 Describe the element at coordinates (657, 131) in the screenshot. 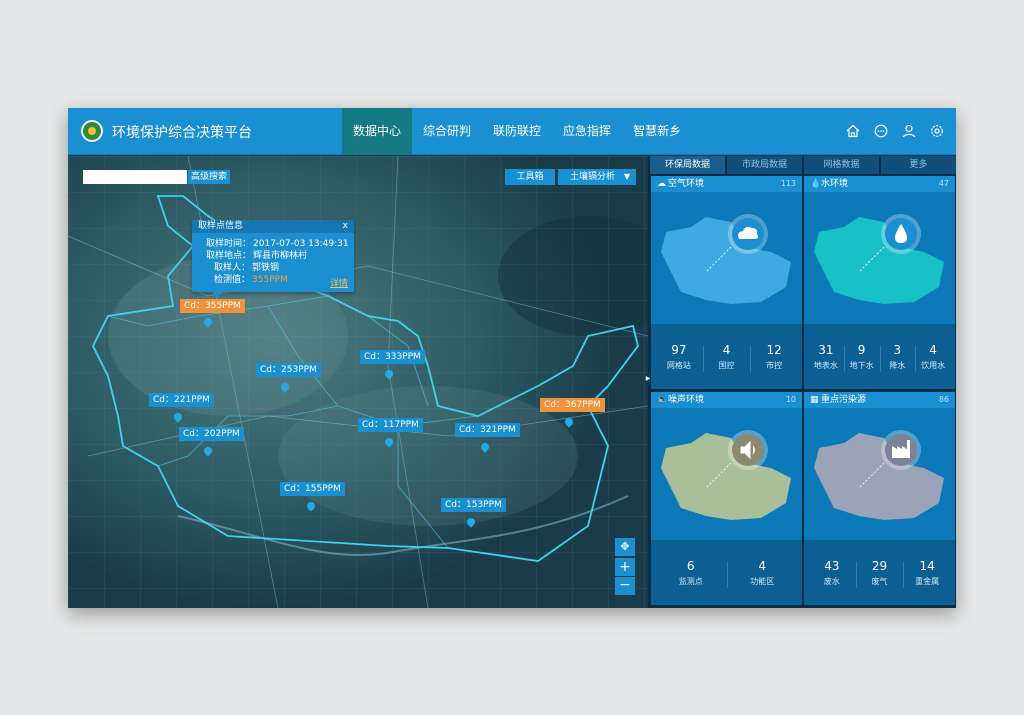

I see `nav-item-smart-city: 智慧新乡` at that location.